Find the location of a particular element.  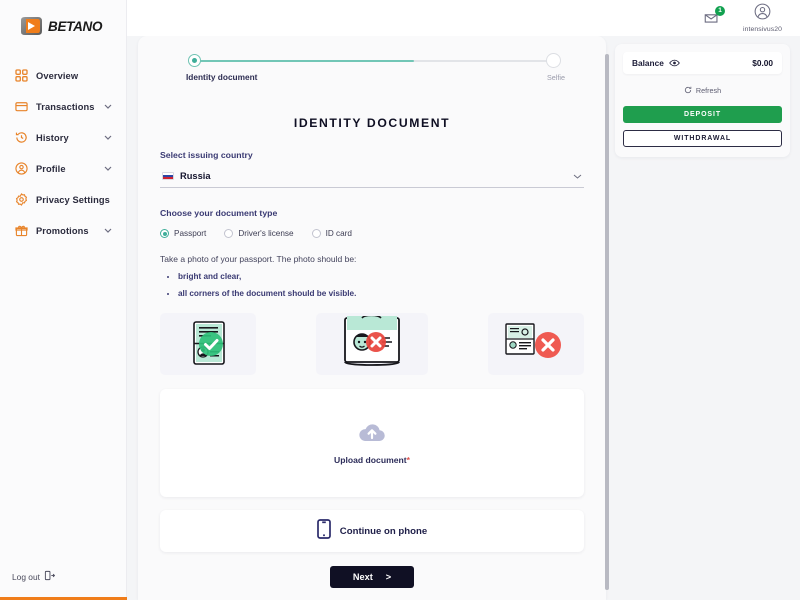

radio-label: Passport is located at coordinates (190, 233).